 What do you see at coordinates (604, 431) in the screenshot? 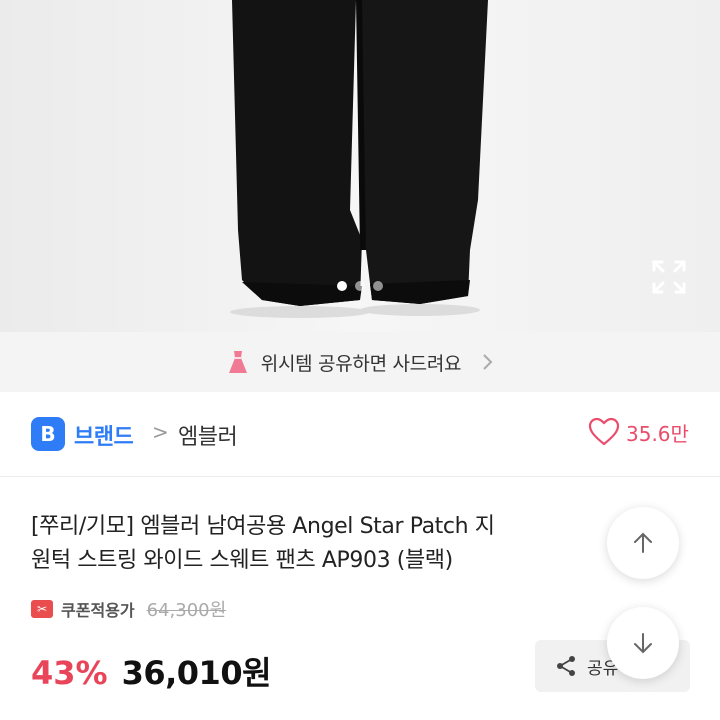
I see `heart-icon` at bounding box center [604, 431].